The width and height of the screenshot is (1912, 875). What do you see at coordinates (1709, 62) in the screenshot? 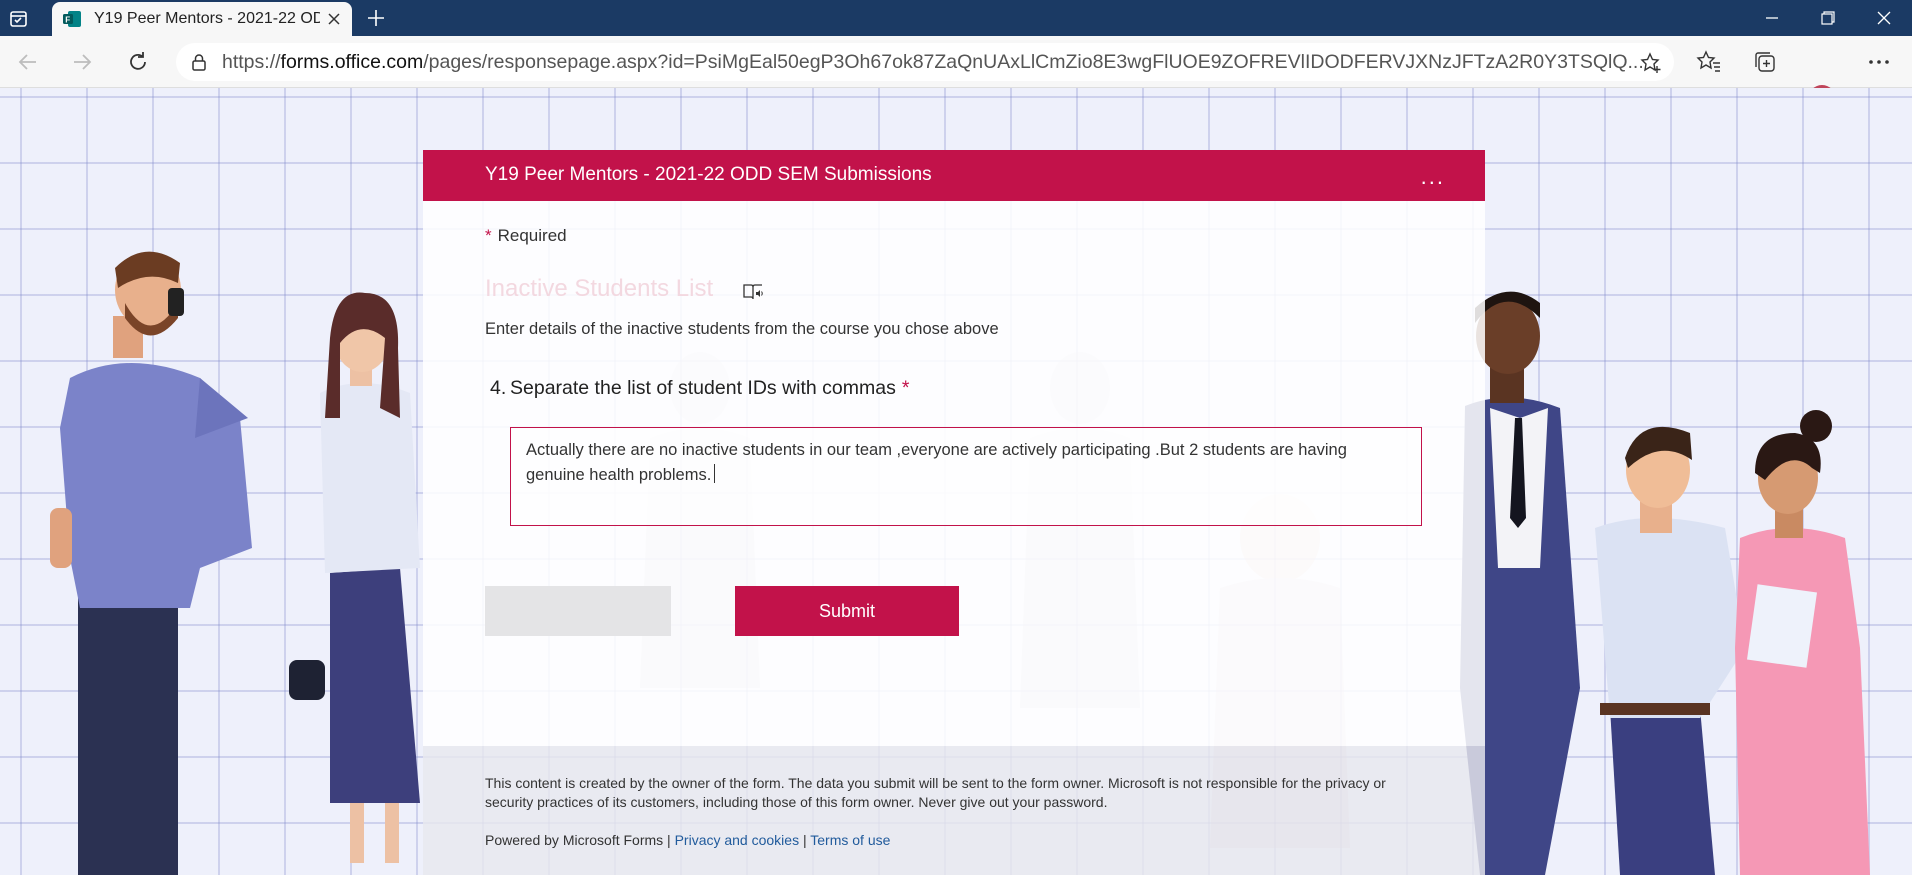
I see `favorites-icon` at bounding box center [1709, 62].